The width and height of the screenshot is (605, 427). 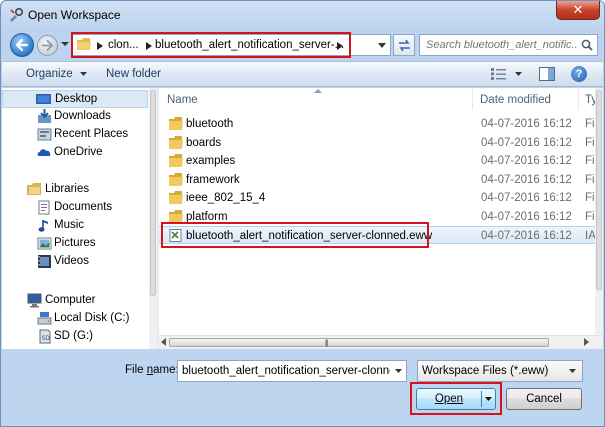 What do you see at coordinates (74, 15) in the screenshot?
I see `window-title: Open Workspace` at bounding box center [74, 15].